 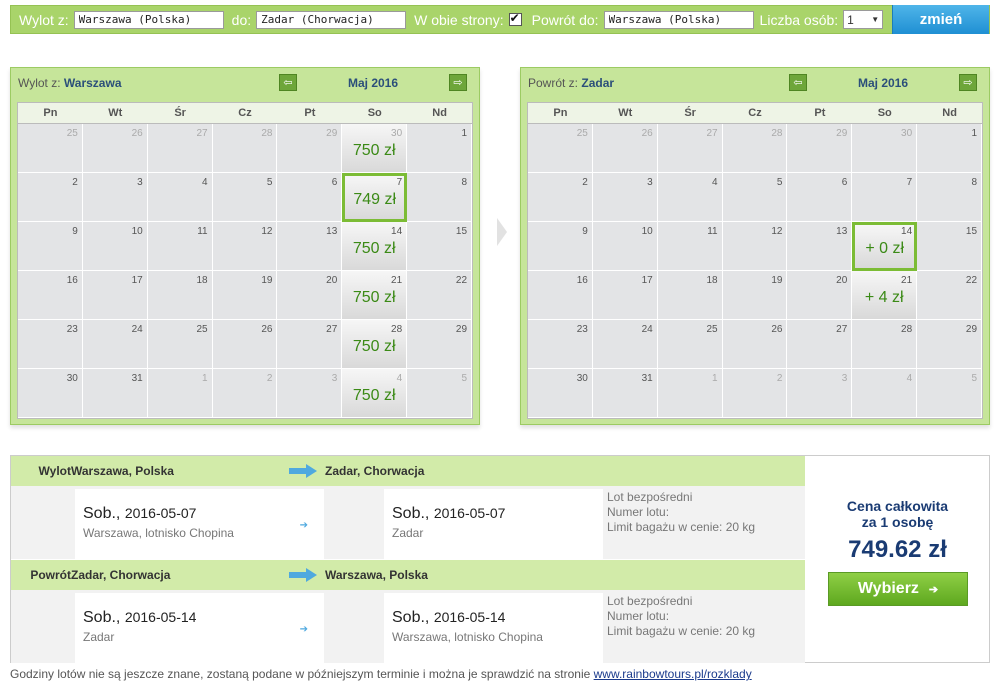 What do you see at coordinates (199, 628) in the screenshot?
I see `departure-leg: Sob., 2016-05-14 Zadar ➔` at bounding box center [199, 628].